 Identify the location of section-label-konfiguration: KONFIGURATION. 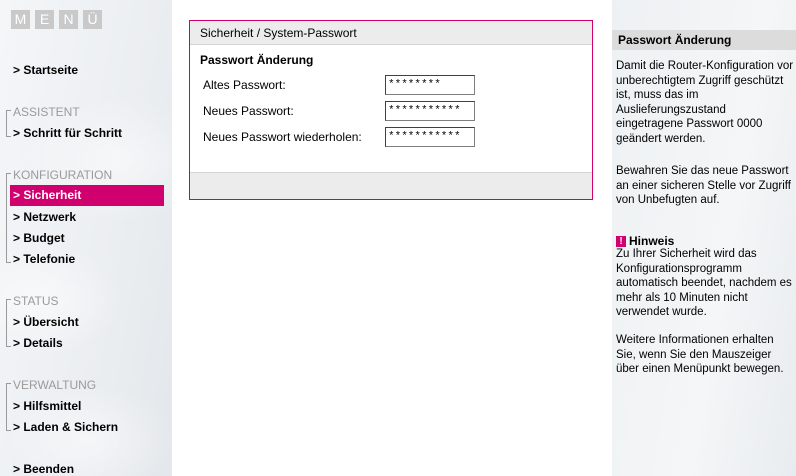
(63, 175).